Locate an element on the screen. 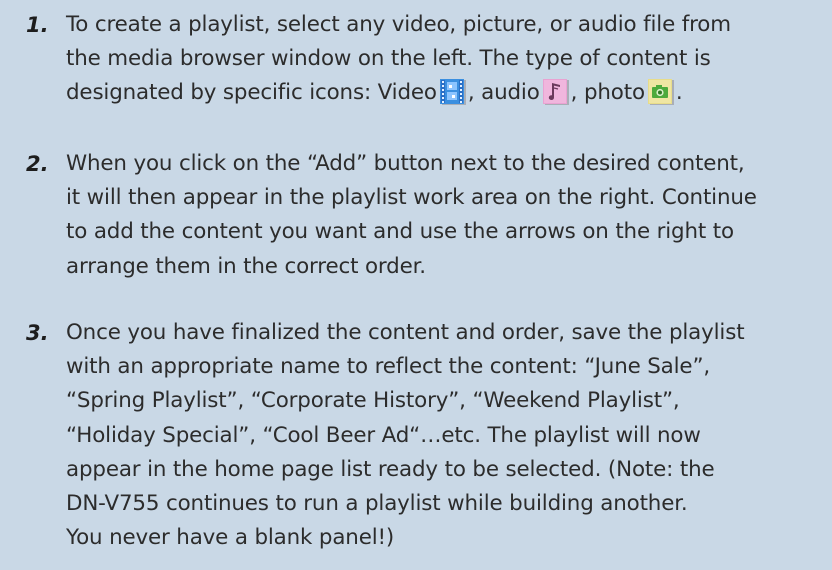 The height and width of the screenshot is (570, 832). step-number: 2. is located at coordinates (37, 164).